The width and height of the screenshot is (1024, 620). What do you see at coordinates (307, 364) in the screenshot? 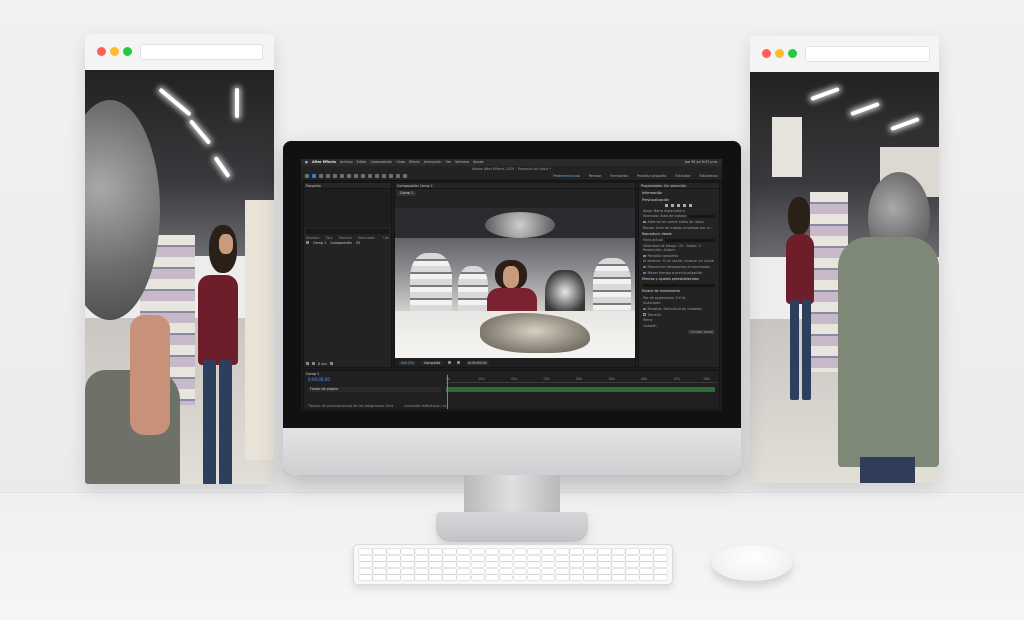
I see `interpret-footage-icon` at bounding box center [307, 364].